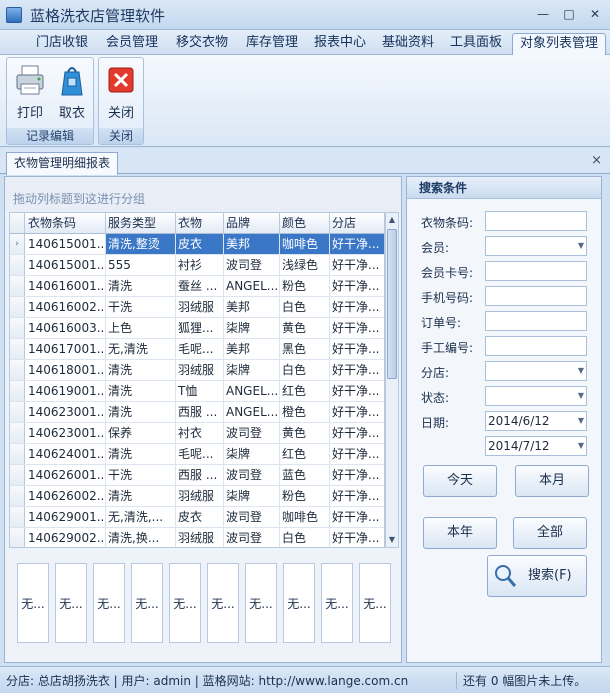  What do you see at coordinates (536, 446) in the screenshot?
I see `date-to-select: 2014/7/12 ▼` at bounding box center [536, 446].